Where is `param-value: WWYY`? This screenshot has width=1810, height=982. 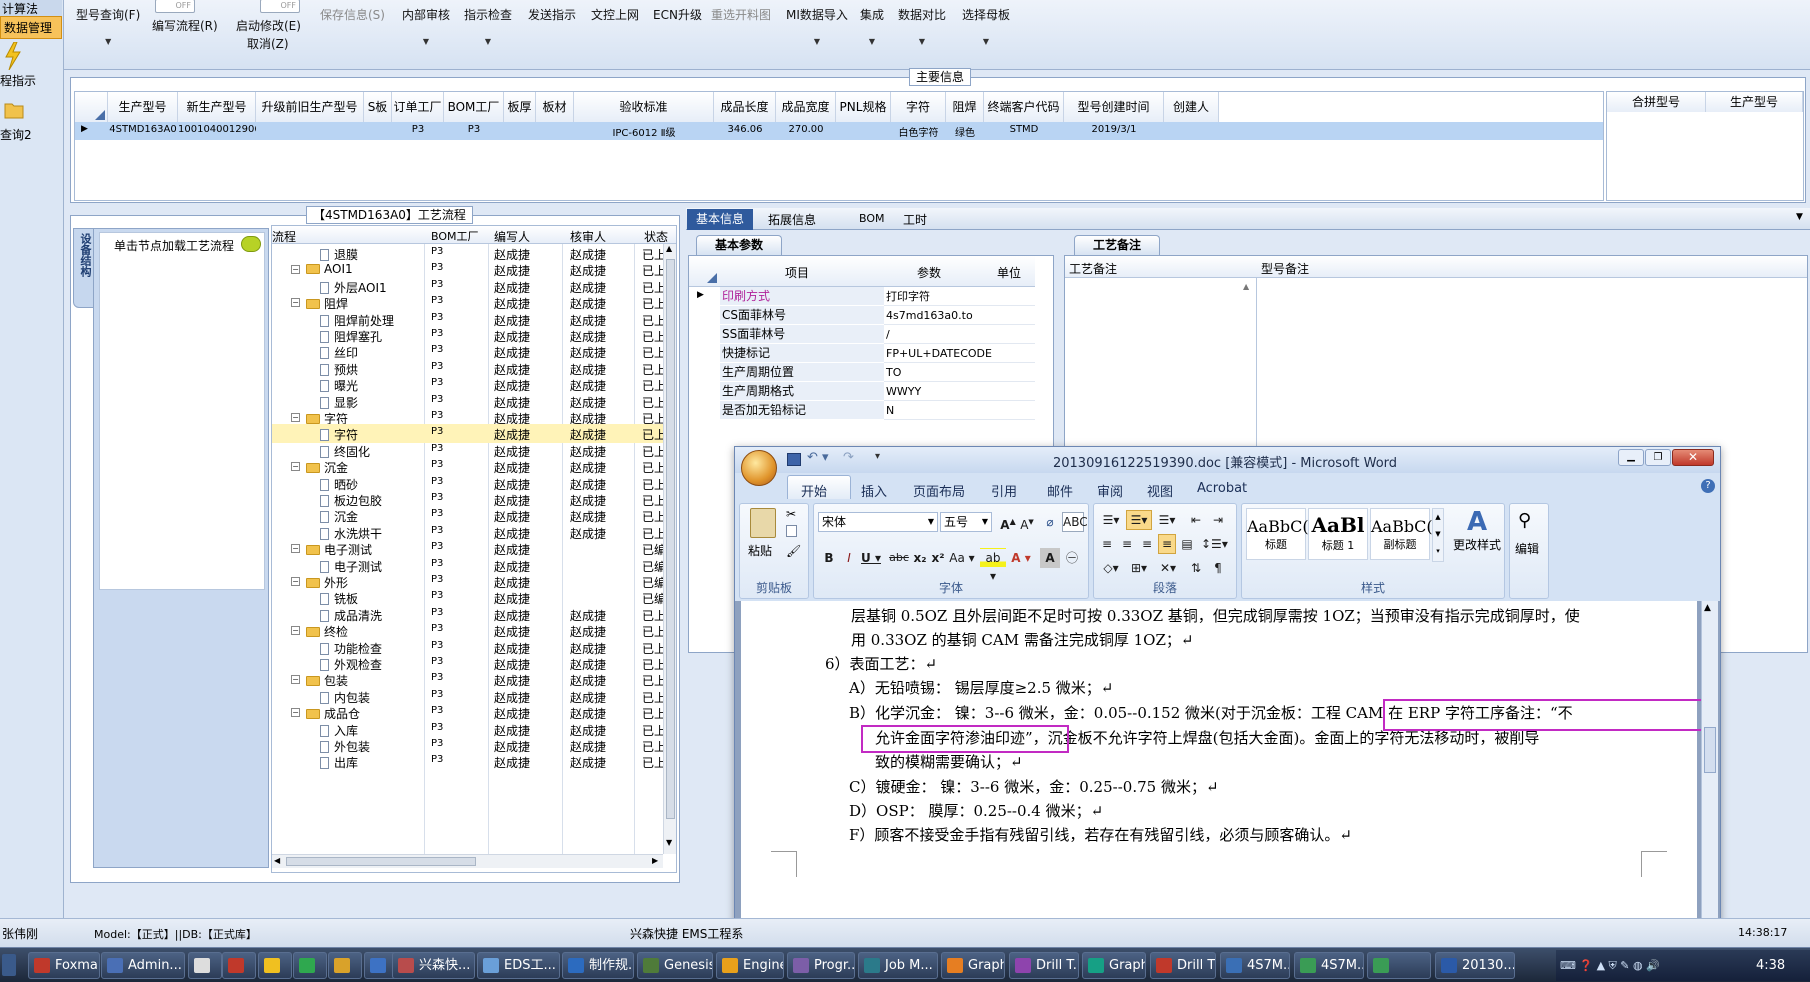
param-value: WWYY is located at coordinates (934, 391).